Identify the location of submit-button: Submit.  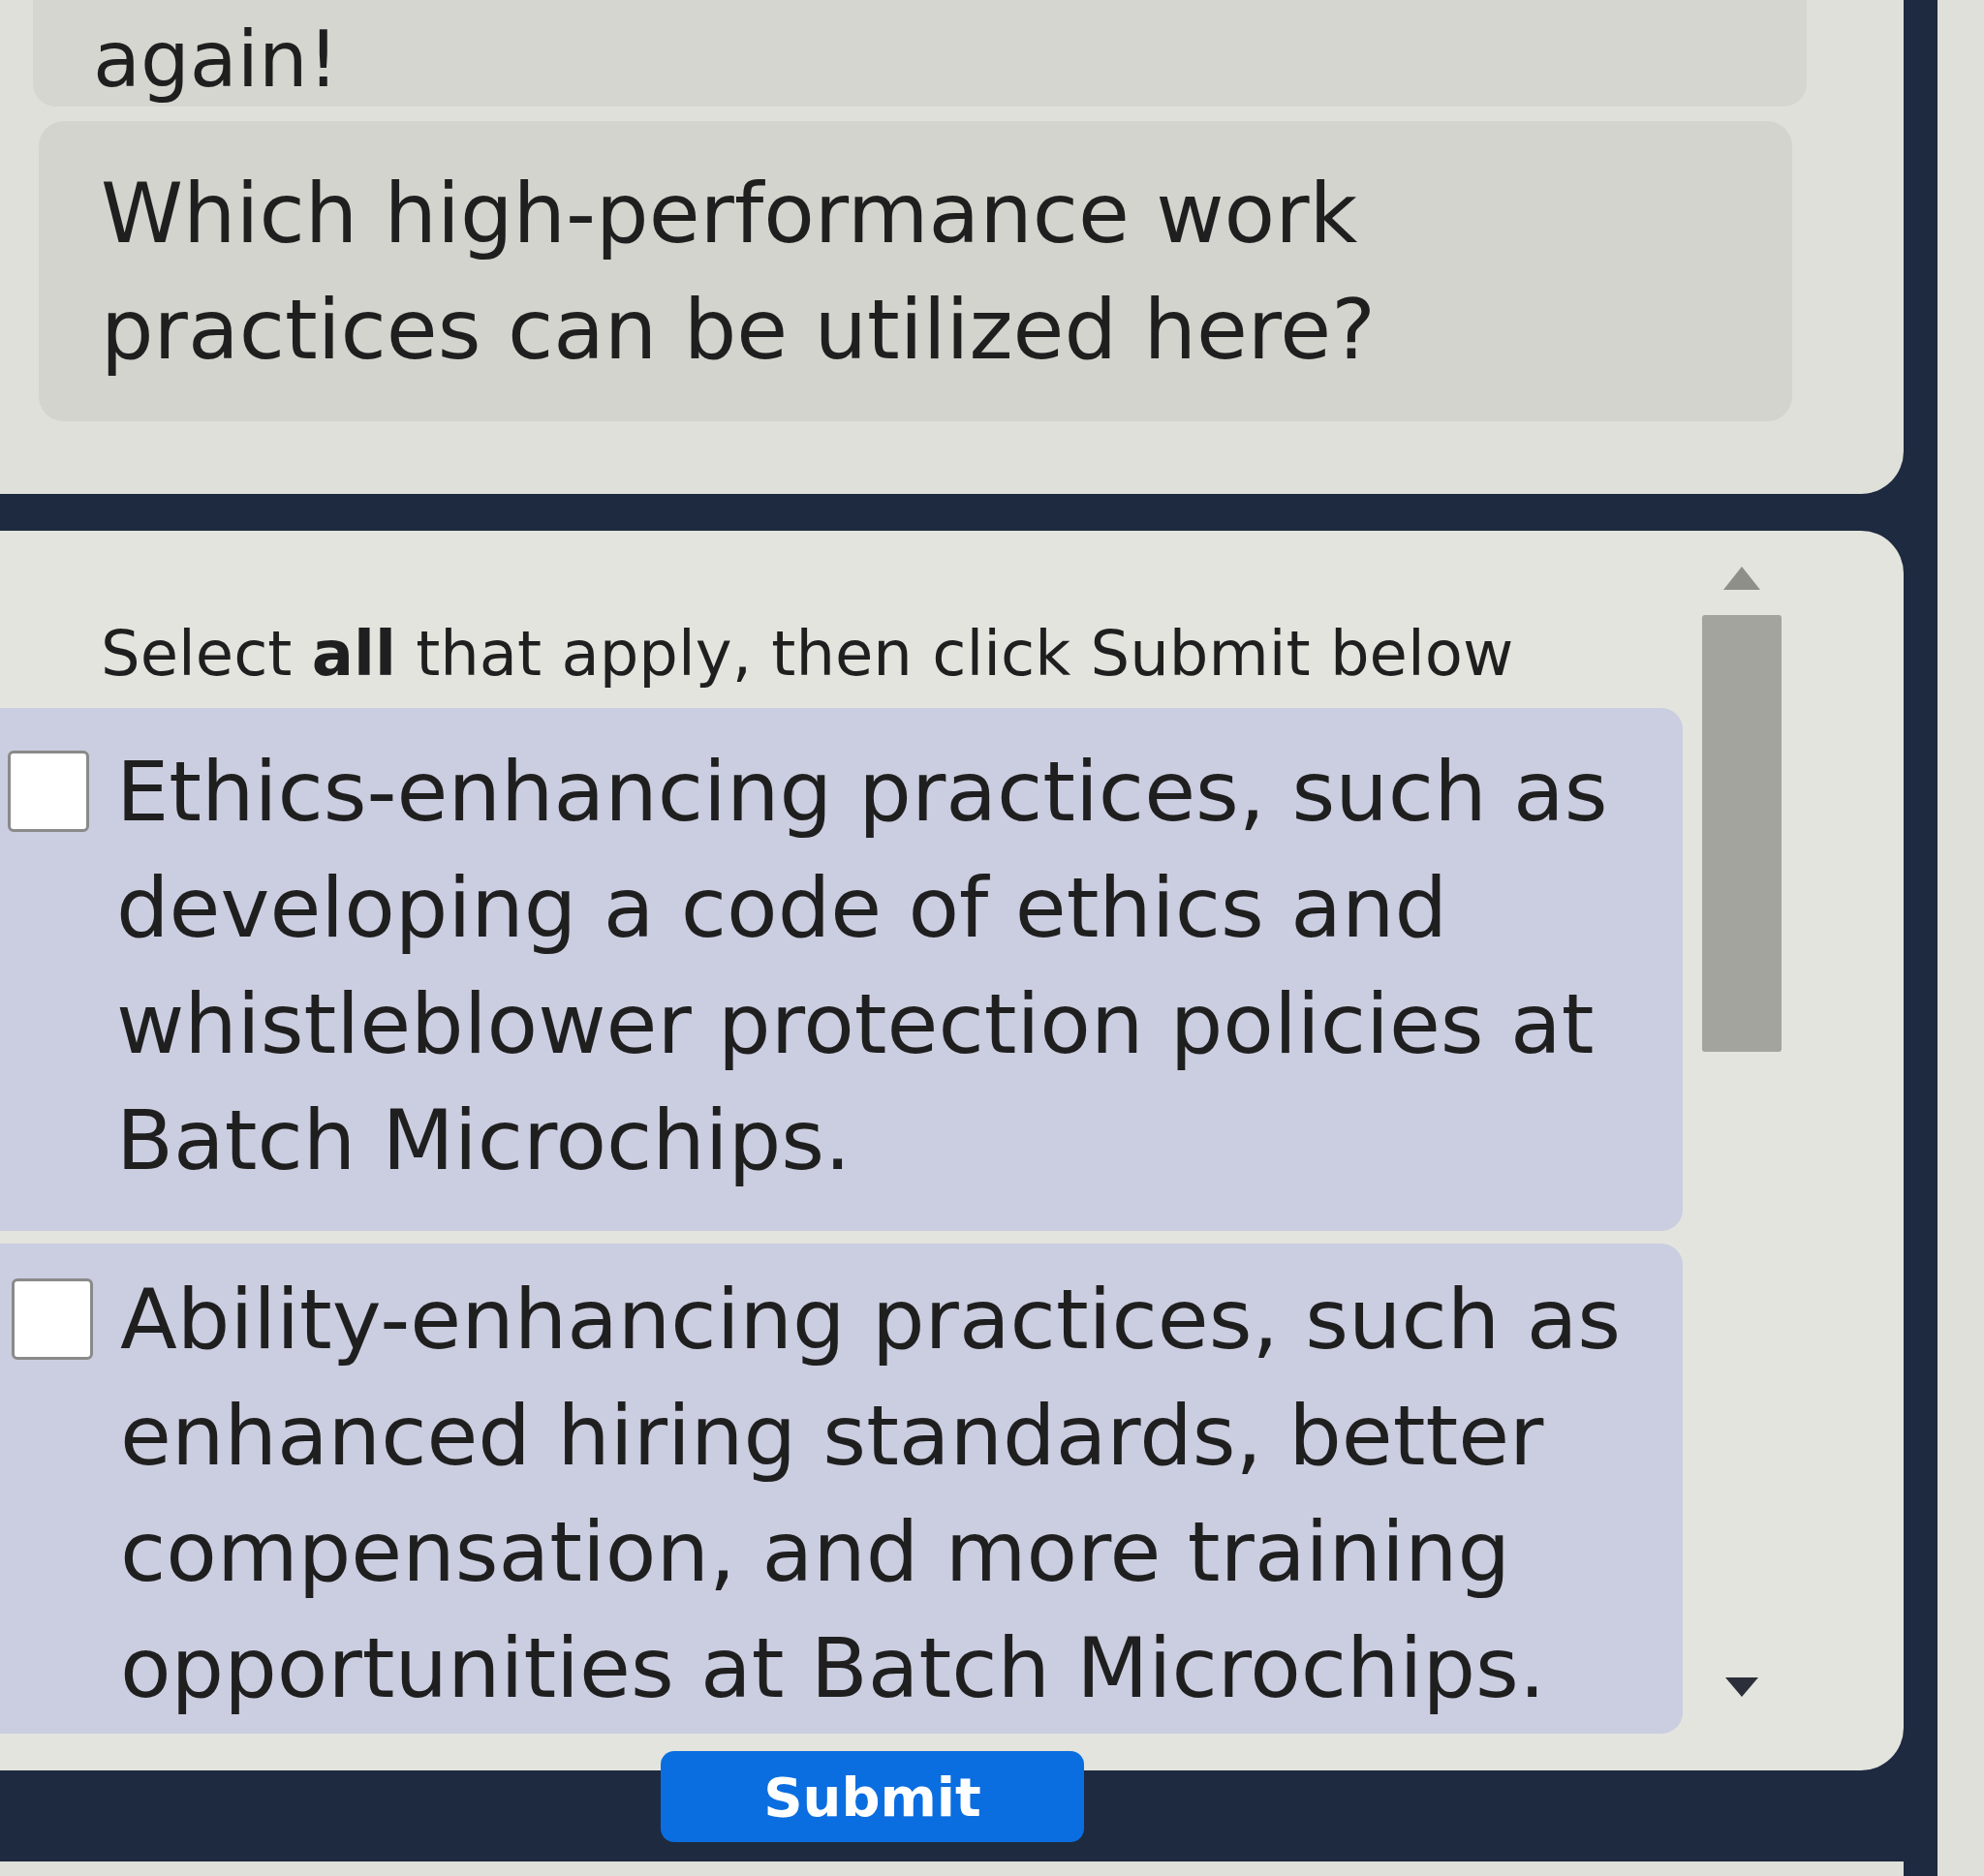
(872, 1797).